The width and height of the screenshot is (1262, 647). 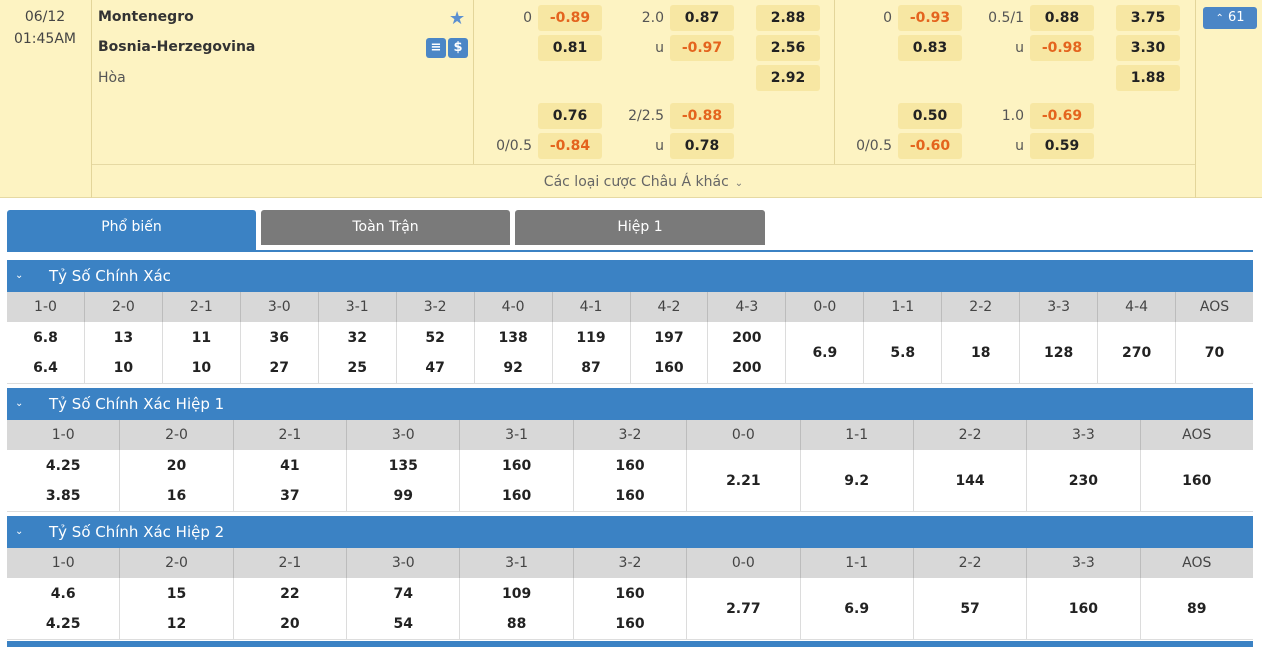 What do you see at coordinates (63, 624) in the screenshot?
I see `odds-away-value: 4.25` at bounding box center [63, 624].